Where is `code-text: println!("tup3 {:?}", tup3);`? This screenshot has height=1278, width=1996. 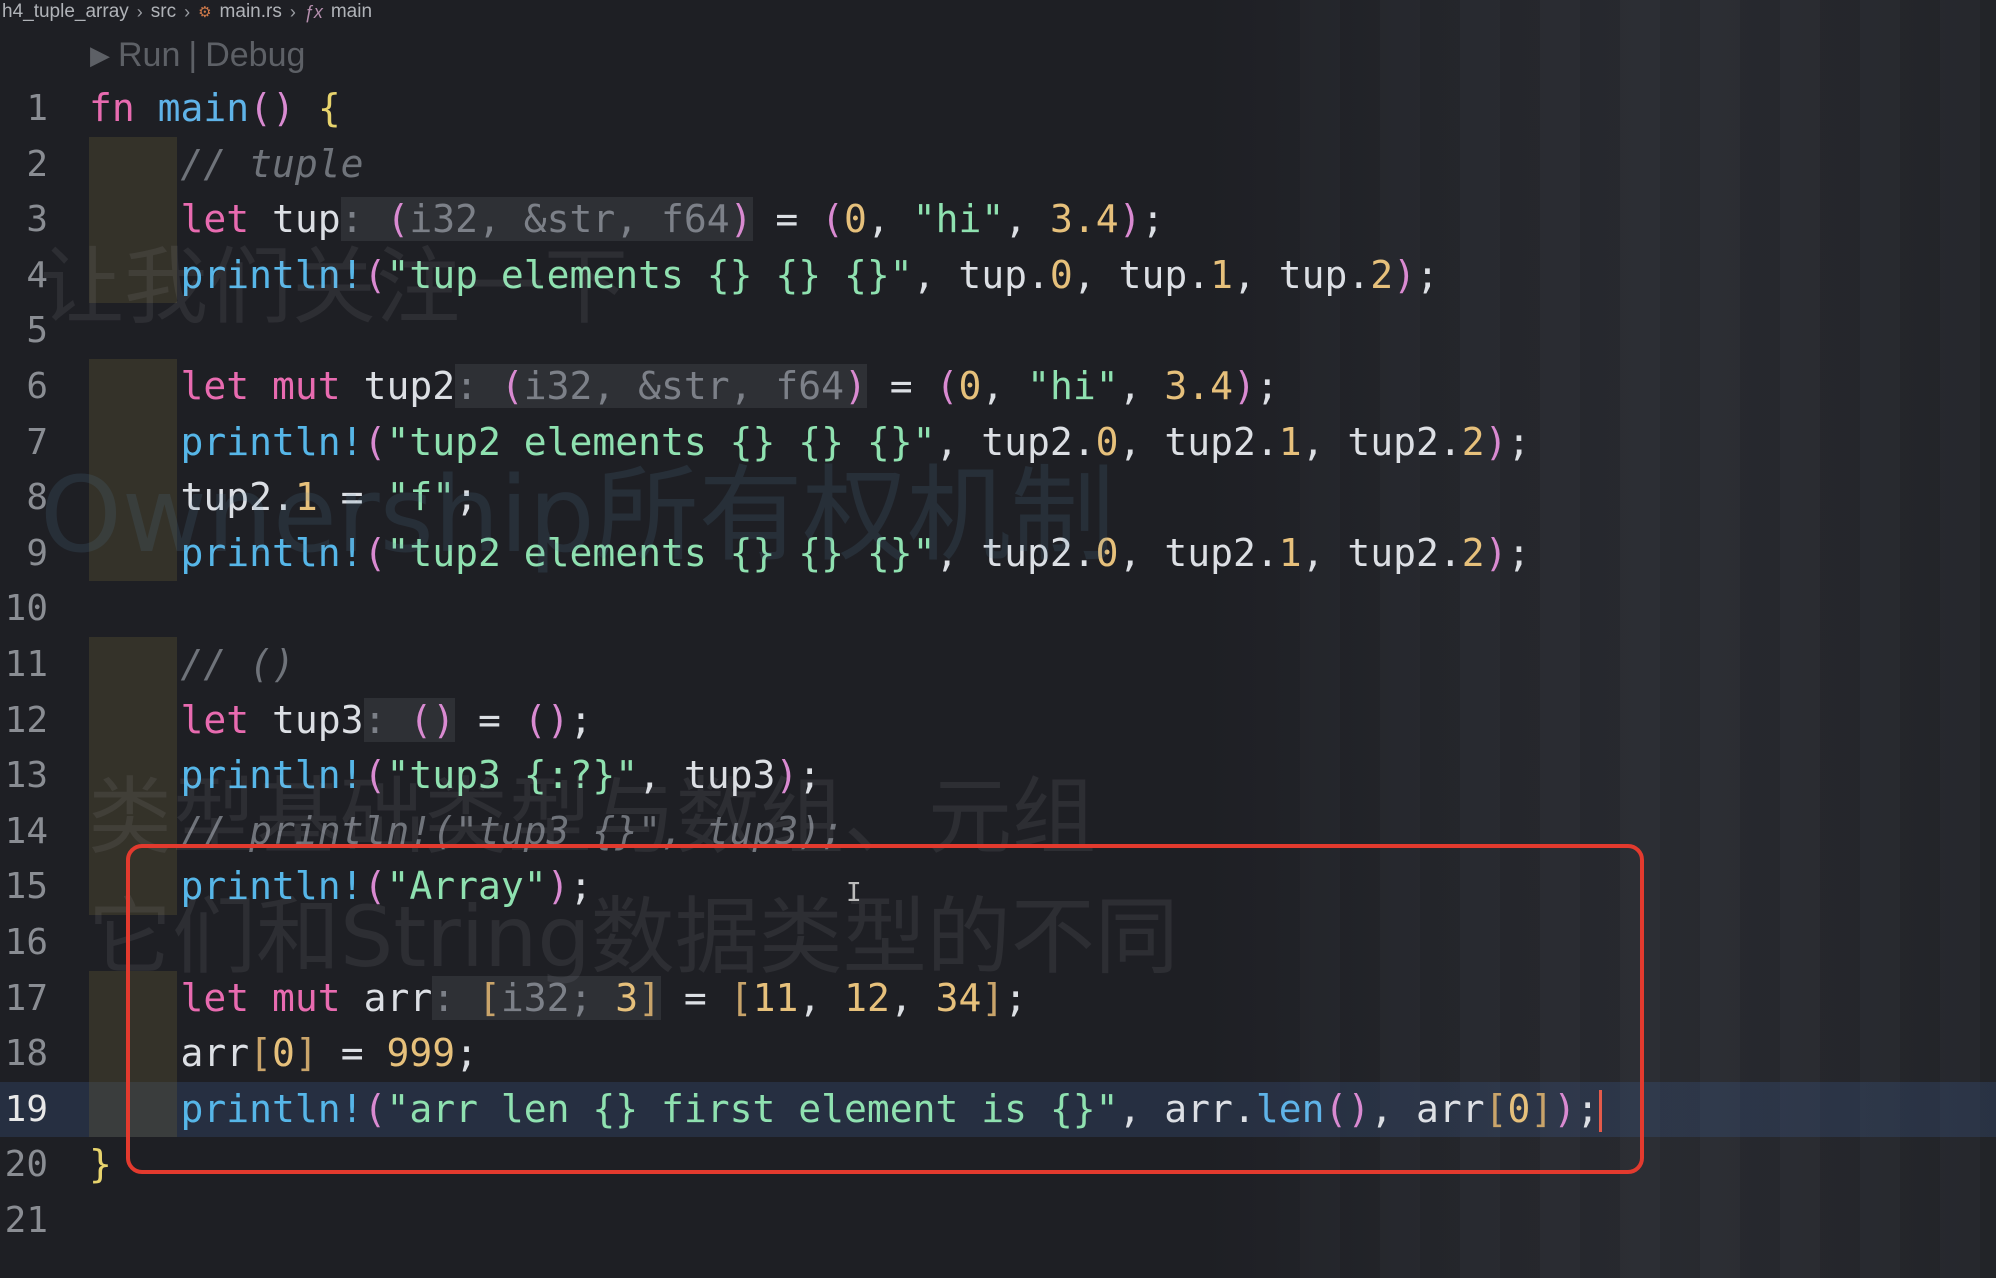 code-text: println!("tup3 {:?}", tup3); is located at coordinates (501, 775).